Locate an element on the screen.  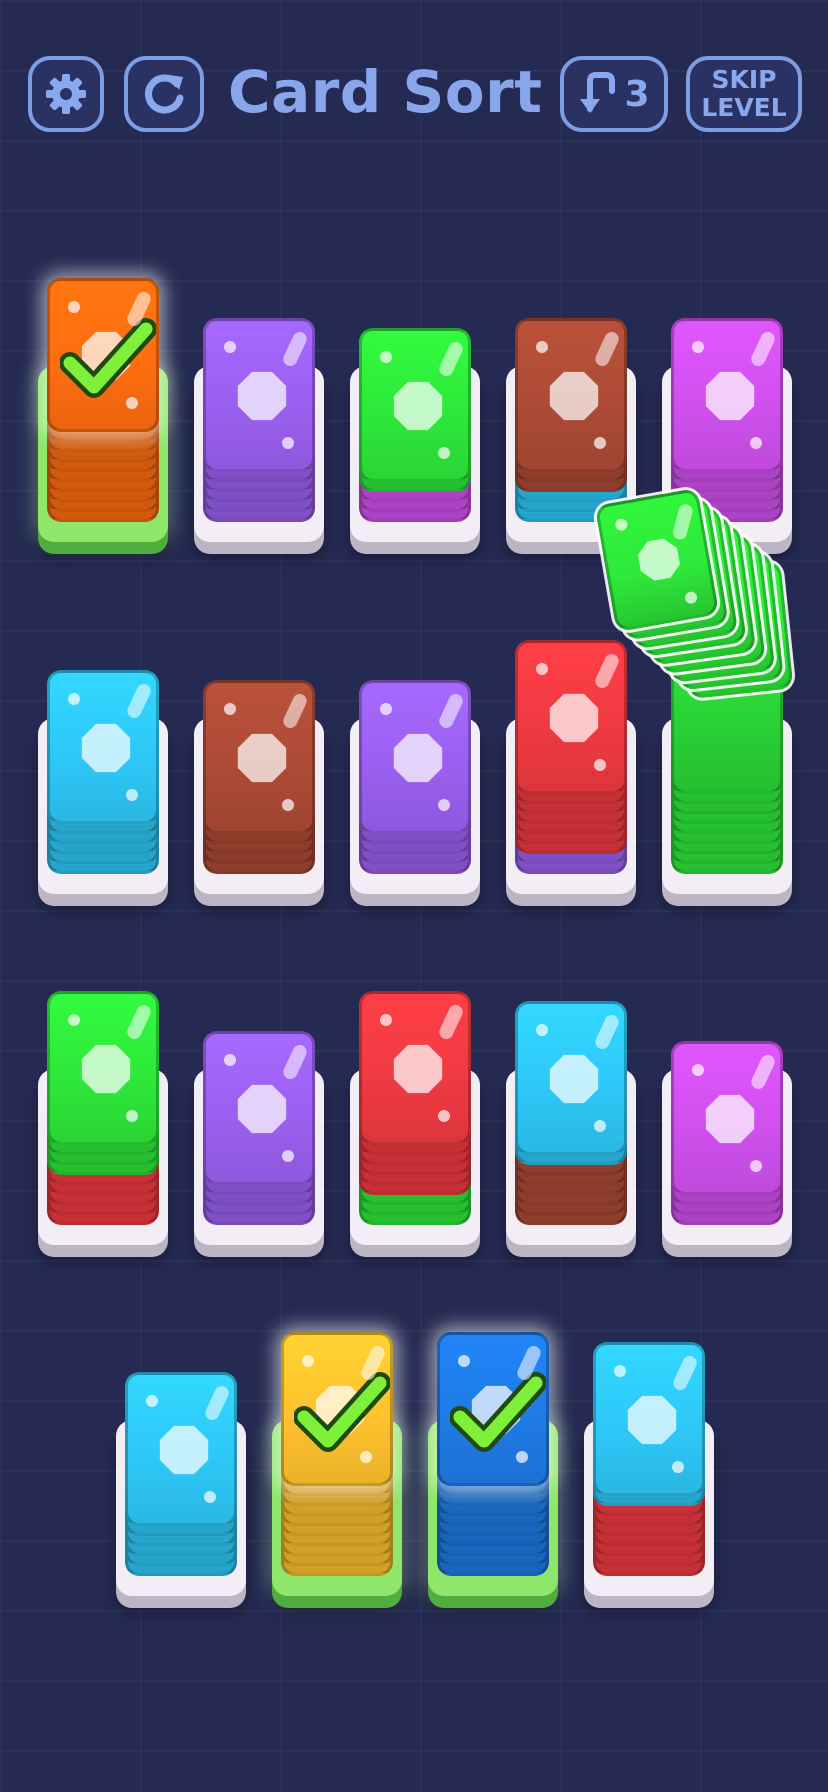
card-stack-r2c3 is located at coordinates (415, 787).